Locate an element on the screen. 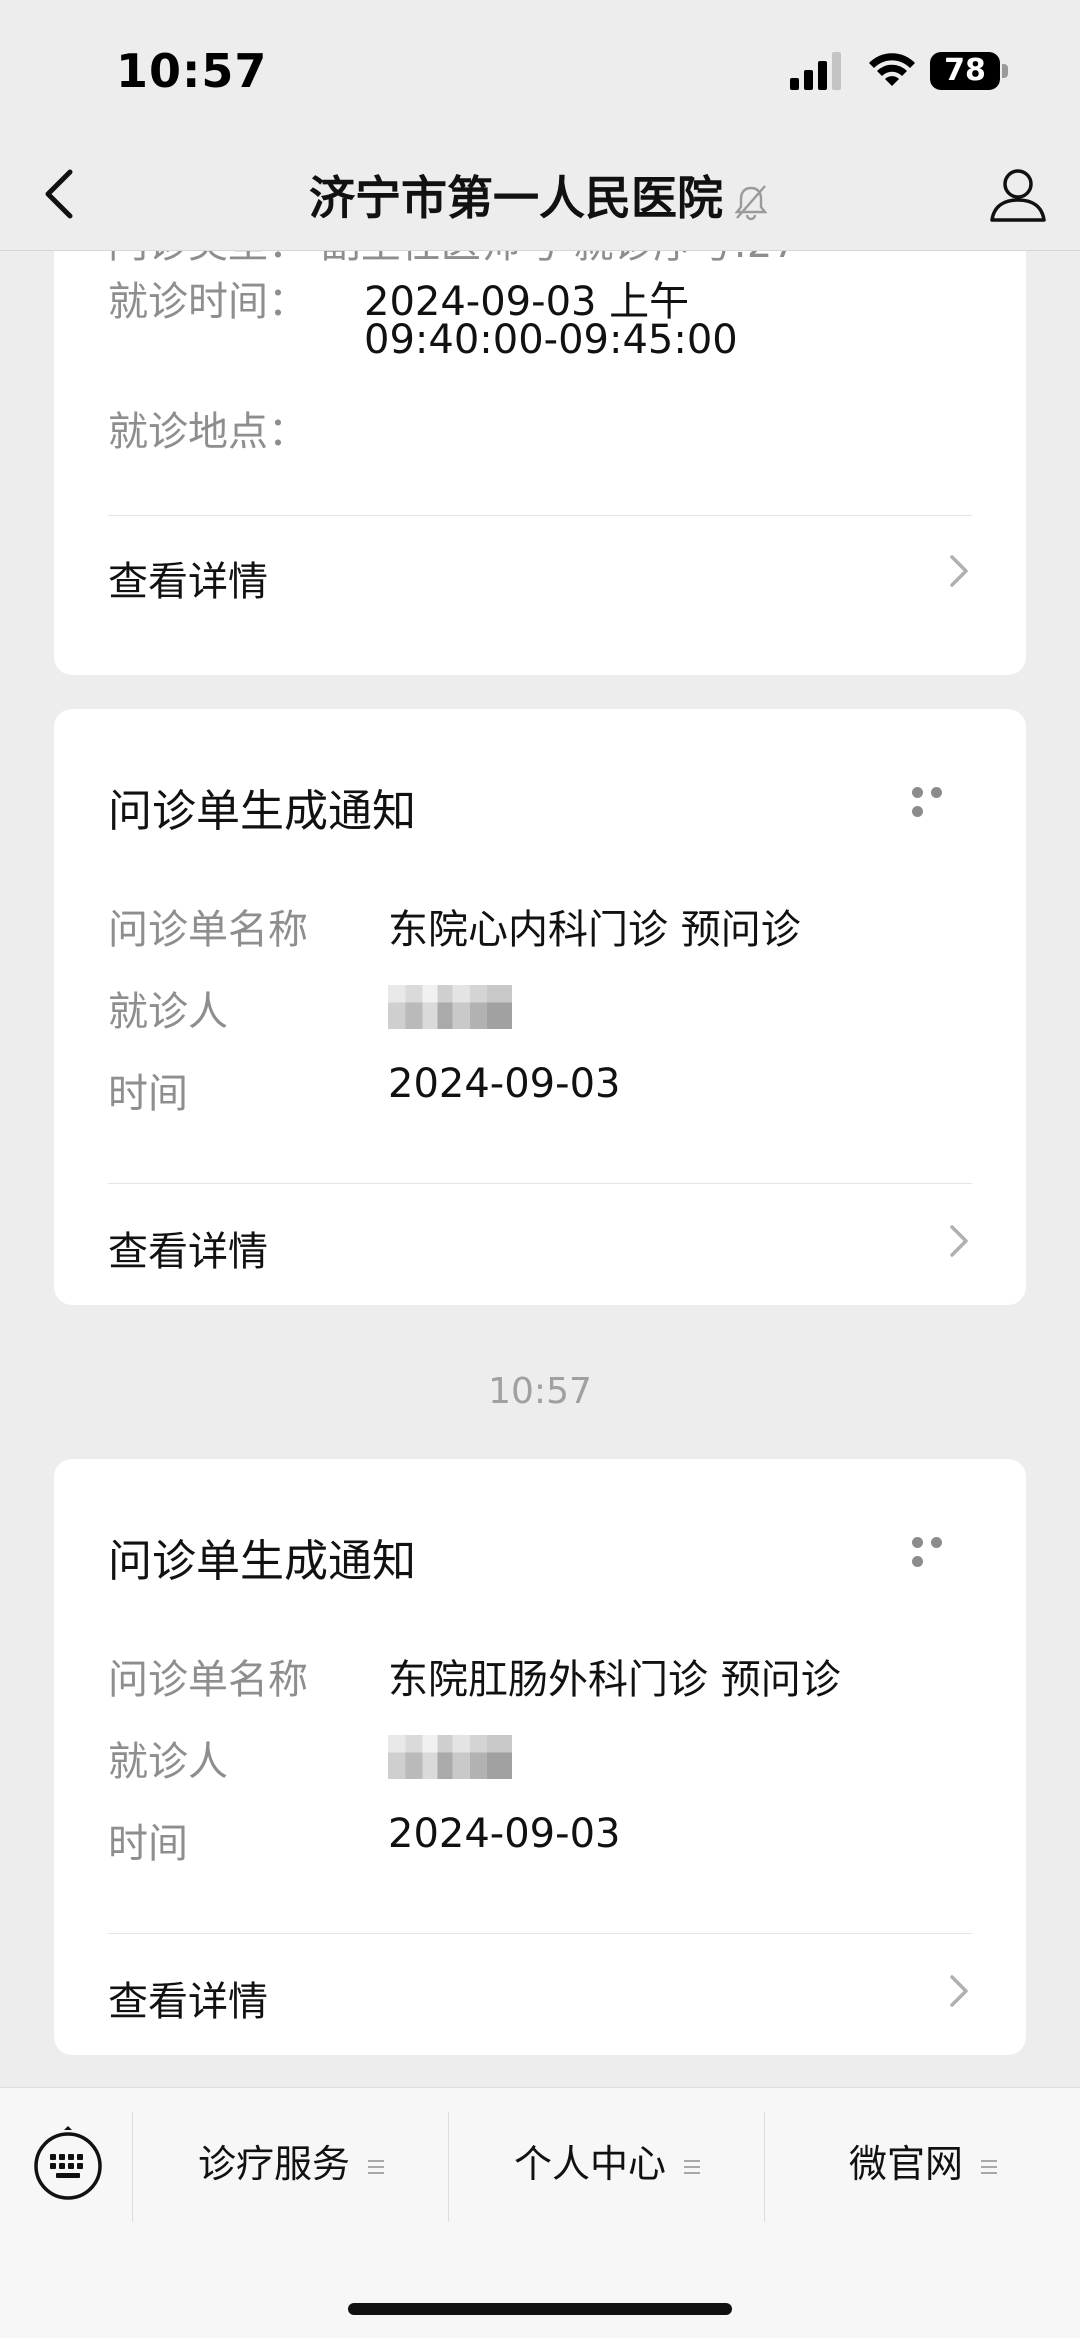 The height and width of the screenshot is (2338, 1080). wifi-icon is located at coordinates (892, 69).